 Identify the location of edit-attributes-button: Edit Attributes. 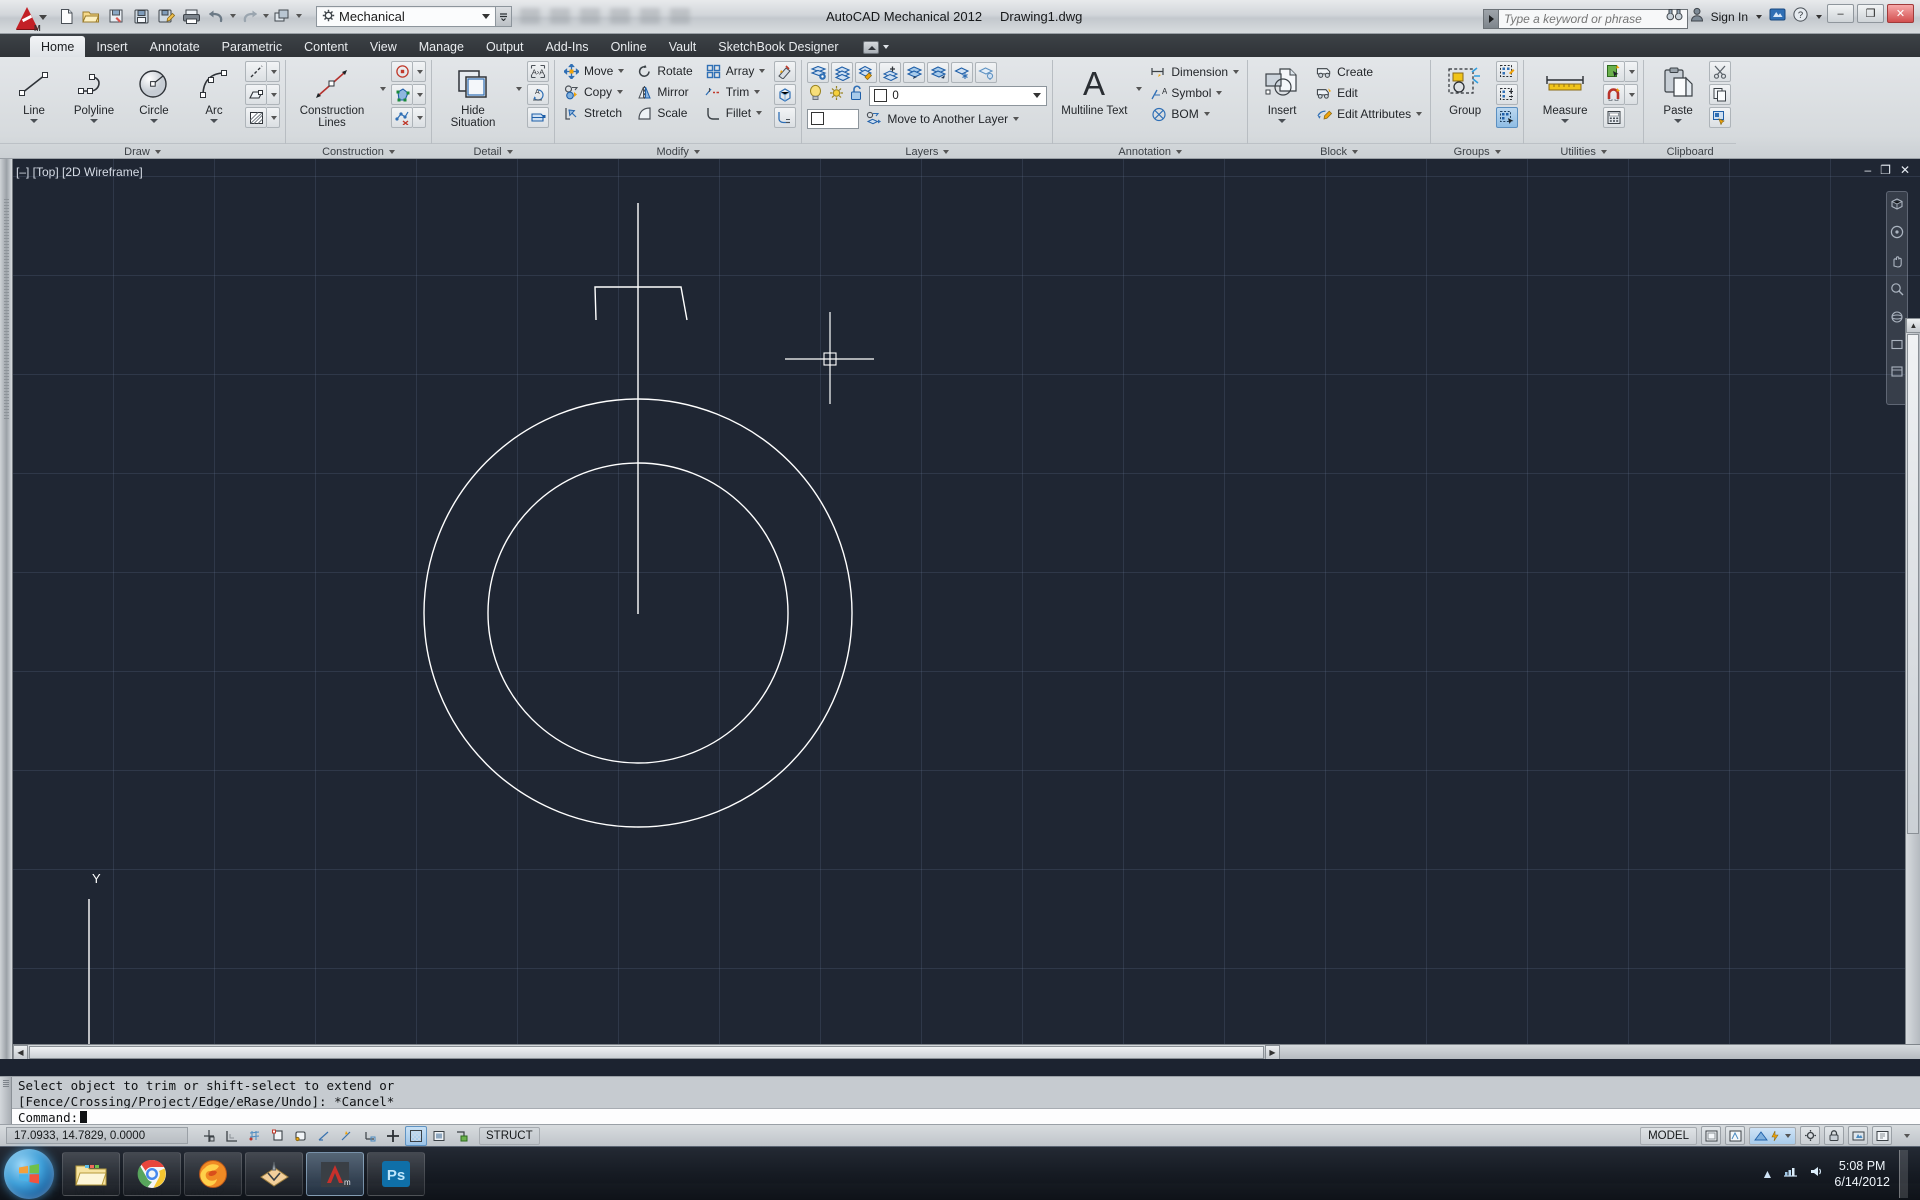
(1369, 114).